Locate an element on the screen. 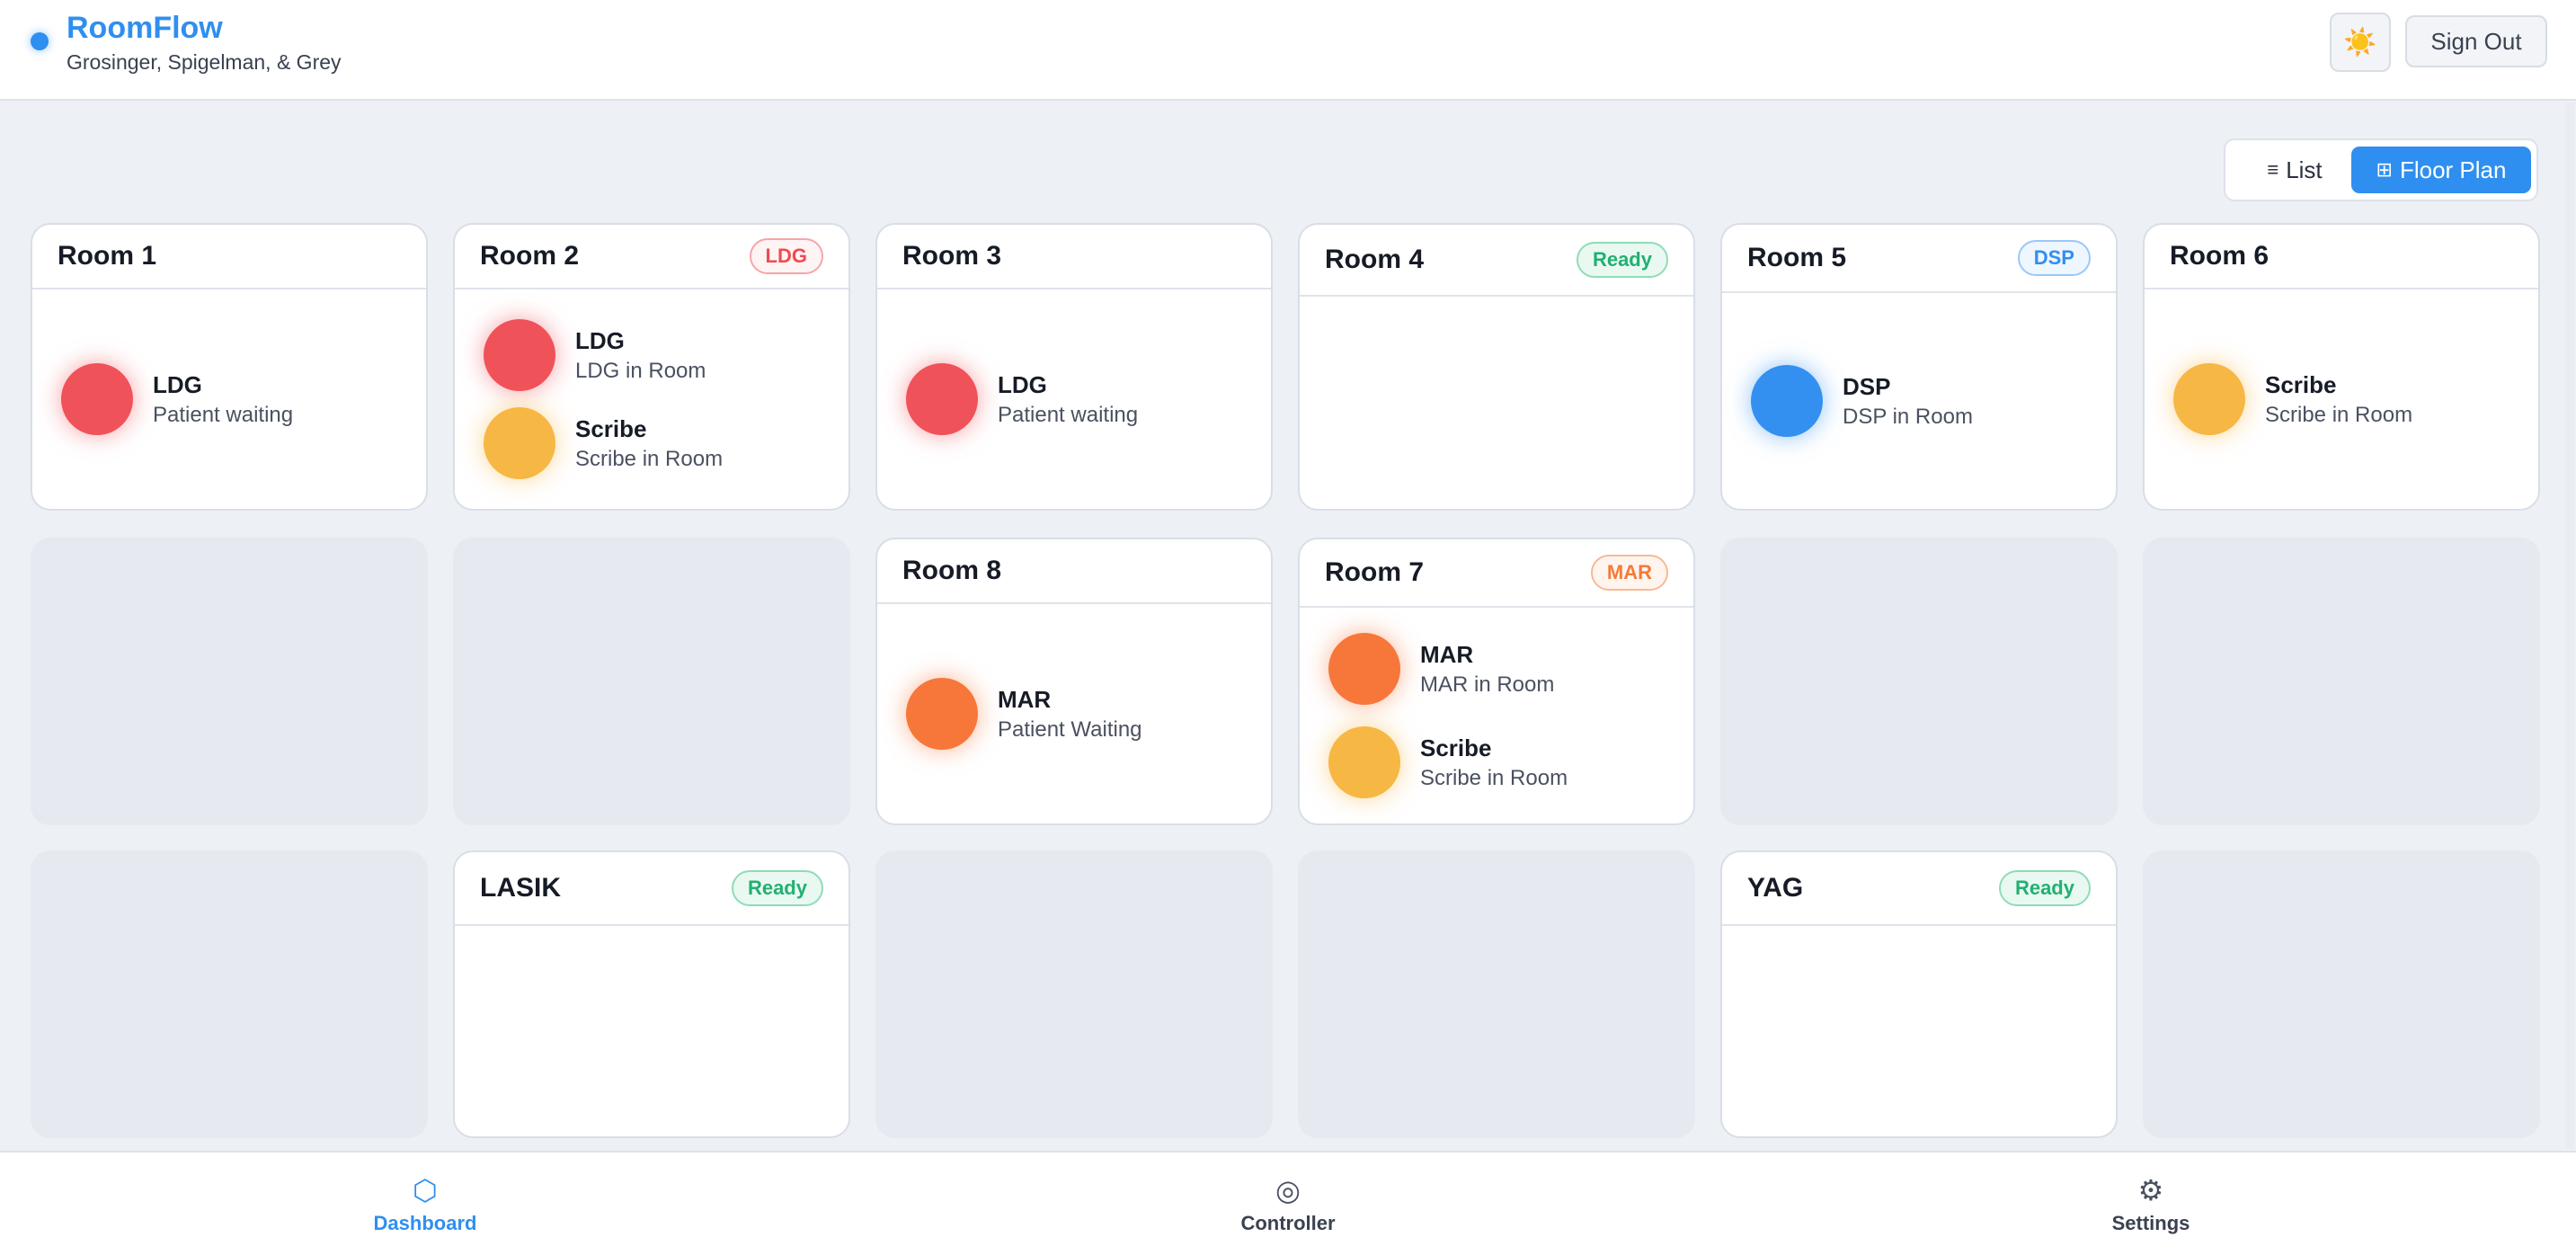 This screenshot has height=1255, width=2576. controller-icon: ◎ is located at coordinates (1288, 1190).